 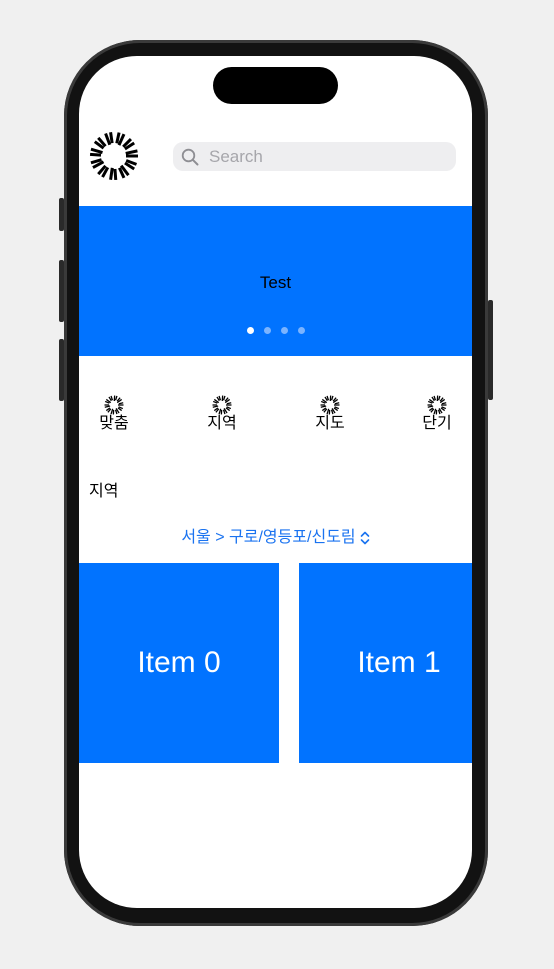 I want to click on chevron-up-down-icon, so click(x=364, y=538).